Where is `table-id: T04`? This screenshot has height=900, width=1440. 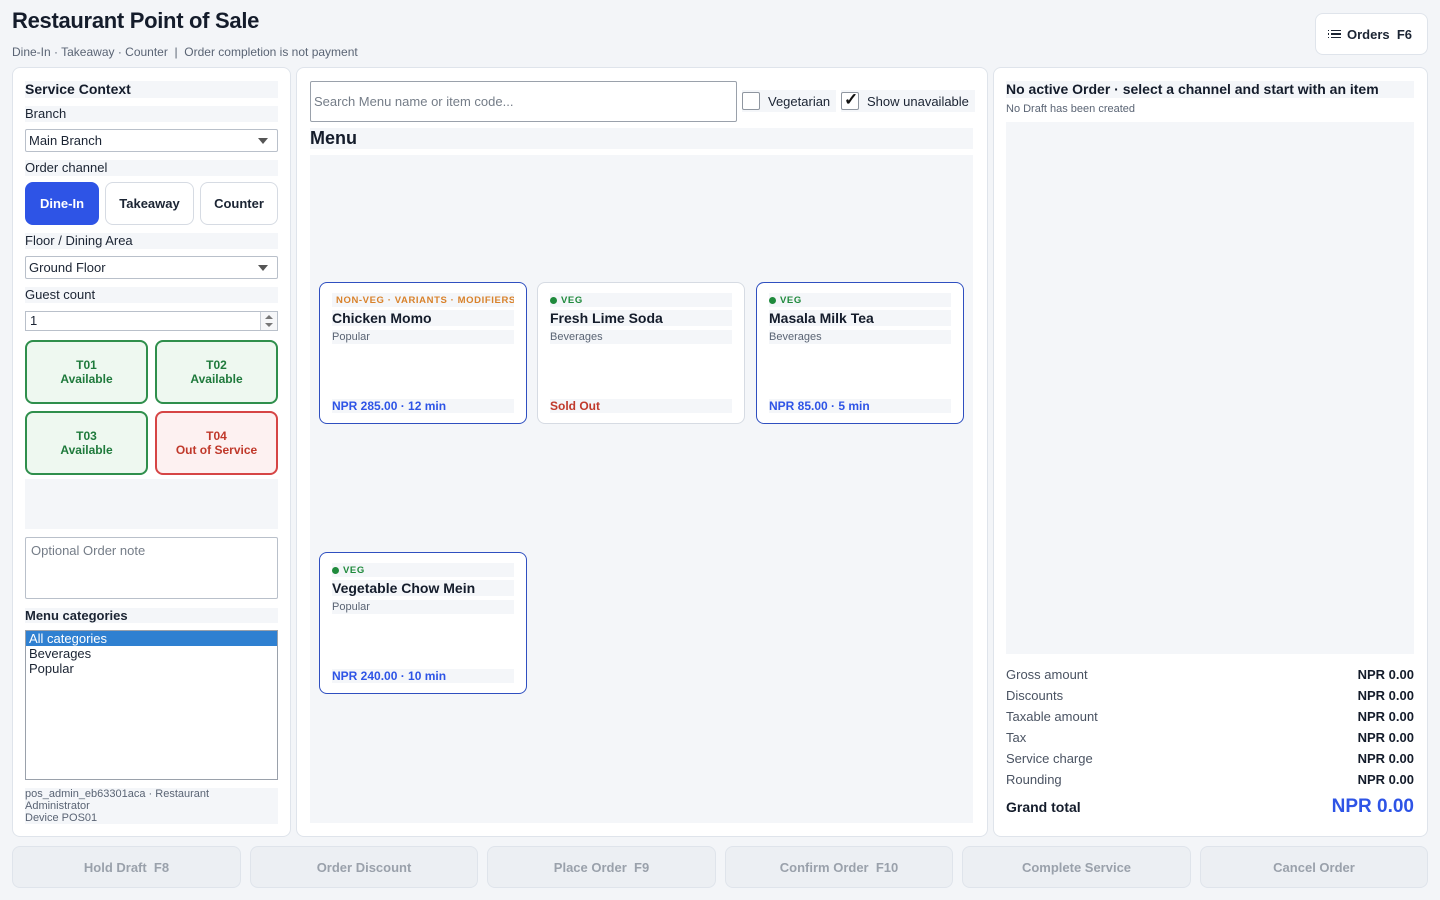
table-id: T04 is located at coordinates (216, 436).